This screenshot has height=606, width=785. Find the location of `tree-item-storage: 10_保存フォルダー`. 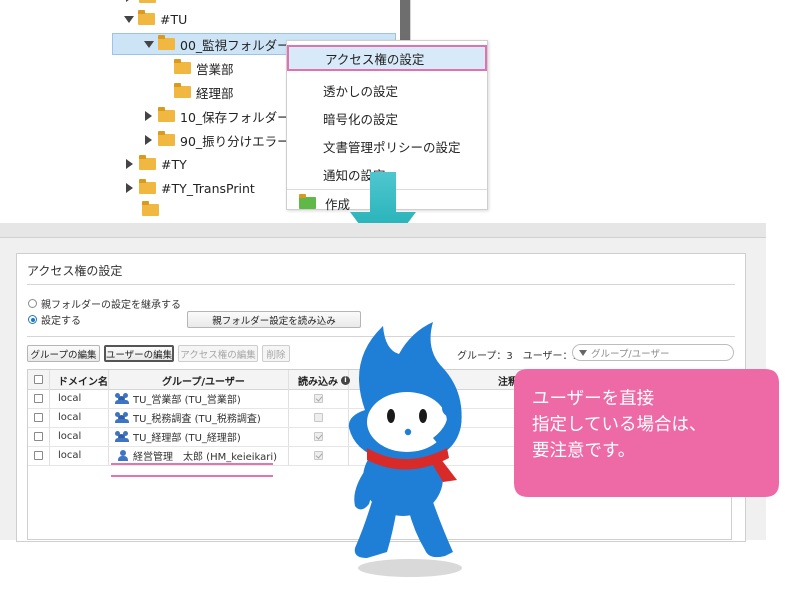

tree-item-storage: 10_保存フォルダー is located at coordinates (216, 116).